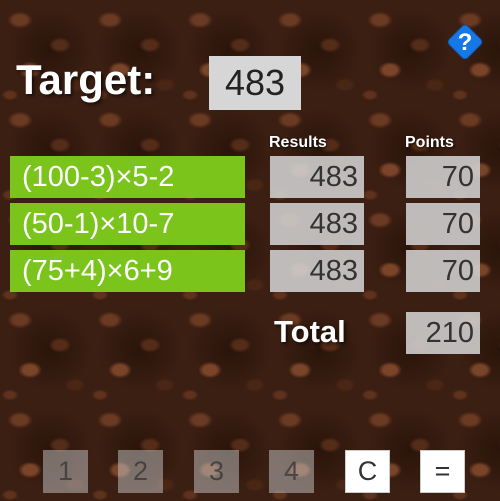 Image resolution: width=500 pixels, height=501 pixels. Describe the element at coordinates (317, 177) in the screenshot. I see `result-row-1: 483` at that location.